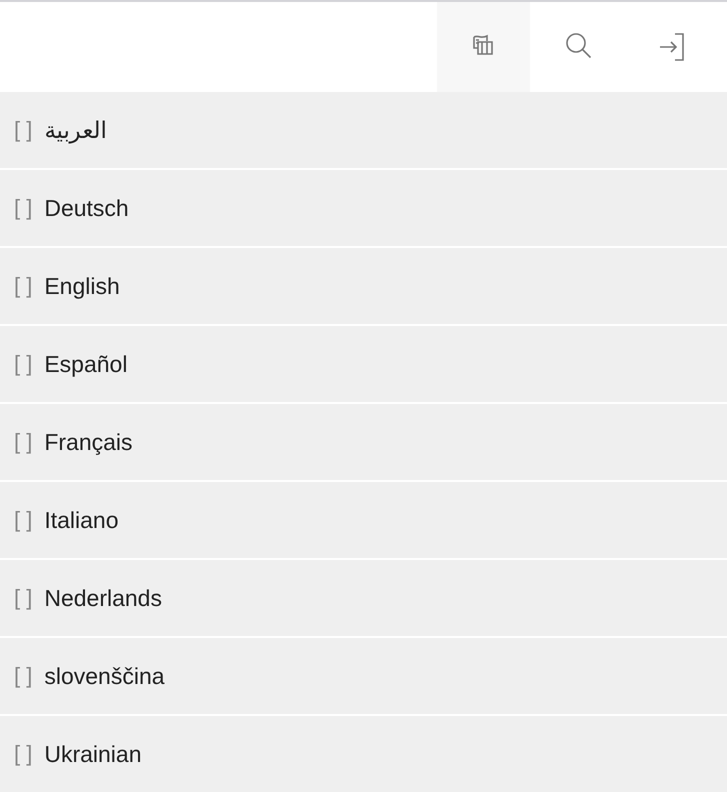 Image resolution: width=727 pixels, height=792 pixels. Describe the element at coordinates (75, 130) in the screenshot. I see `language-label: العربية` at that location.